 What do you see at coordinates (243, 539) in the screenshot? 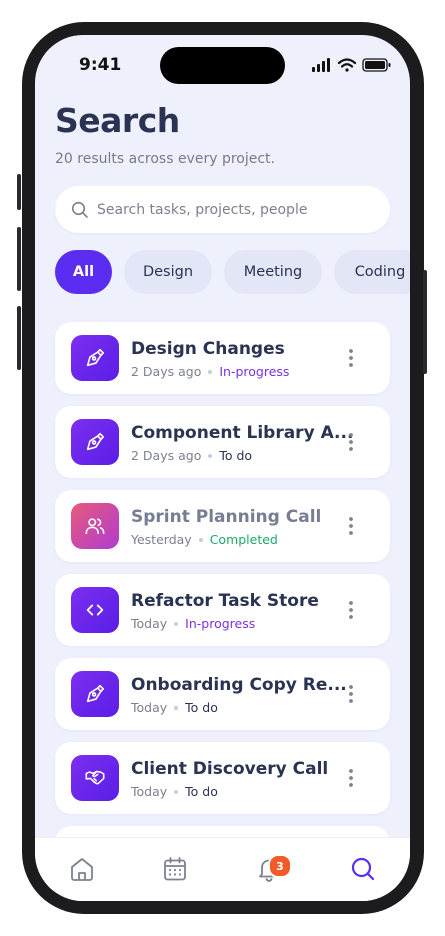
I see `status-label: Completed` at bounding box center [243, 539].